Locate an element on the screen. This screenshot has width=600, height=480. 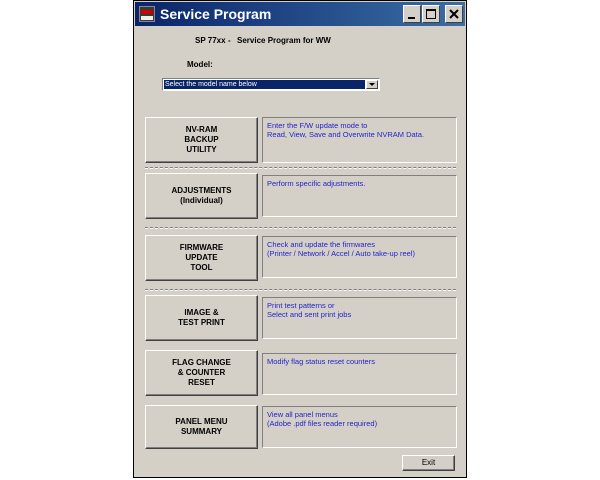
flag-counter-reset-description: Modify flag status reset counters is located at coordinates (359, 374).